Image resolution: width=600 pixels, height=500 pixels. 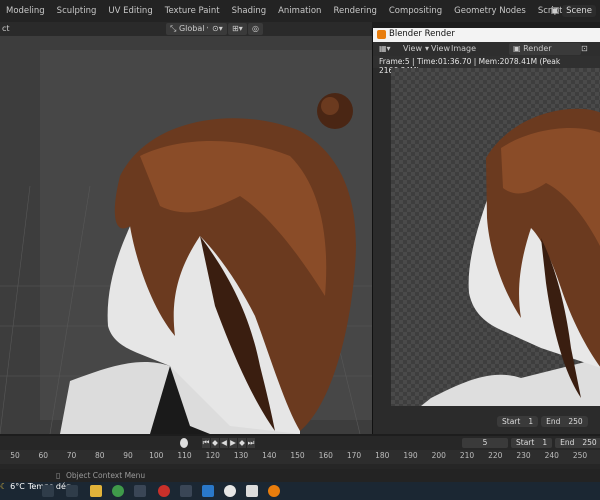 I want to click on timeline-frame-fields: 5 Start 1 End 250, so click(x=531, y=443).